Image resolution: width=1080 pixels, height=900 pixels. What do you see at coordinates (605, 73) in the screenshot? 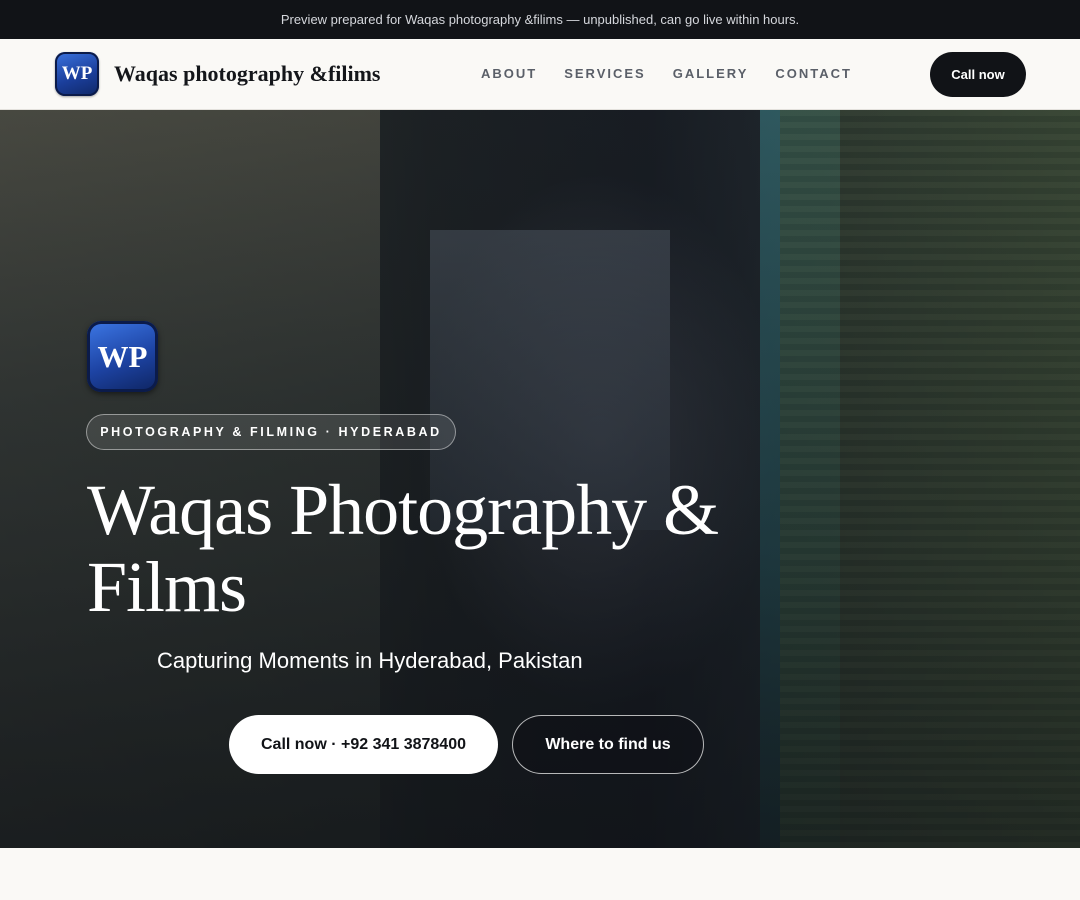
I see `nav-services-link: SERVICES` at bounding box center [605, 73].